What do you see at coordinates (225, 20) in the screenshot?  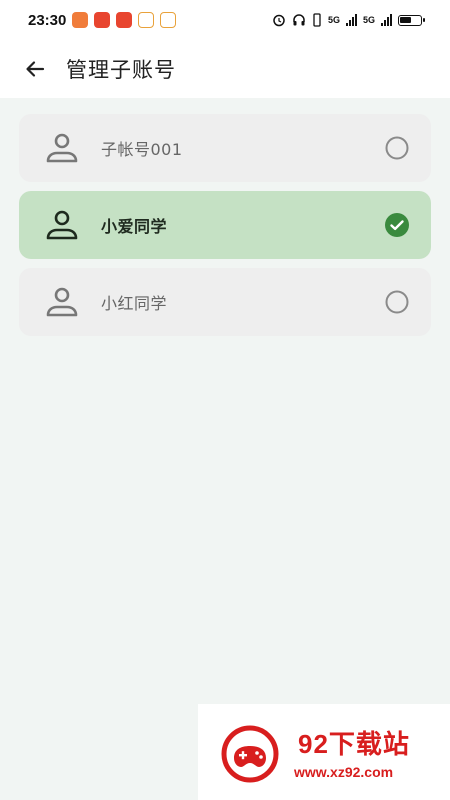 I see `status-bar: 23:30 5G 5G` at bounding box center [225, 20].